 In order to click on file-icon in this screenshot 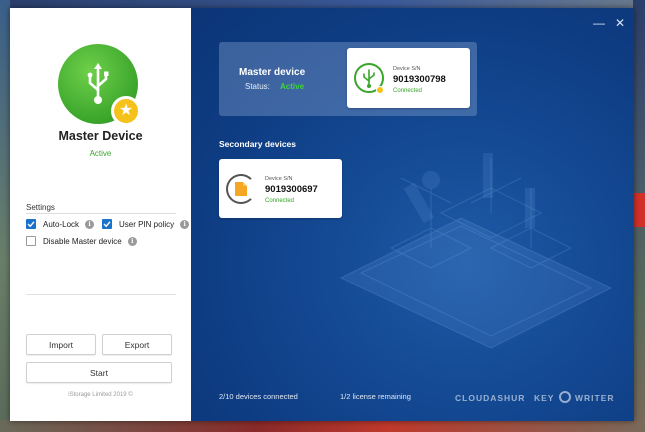, I will do `click(241, 189)`.